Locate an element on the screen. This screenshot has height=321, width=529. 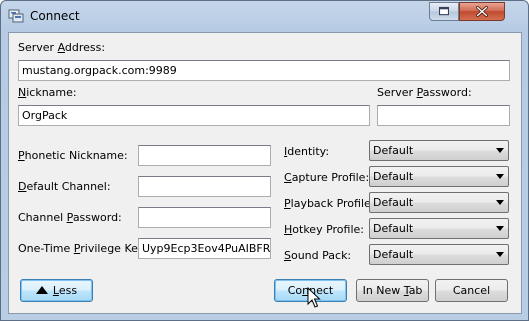
triangle-up-icon is located at coordinates (41, 290).